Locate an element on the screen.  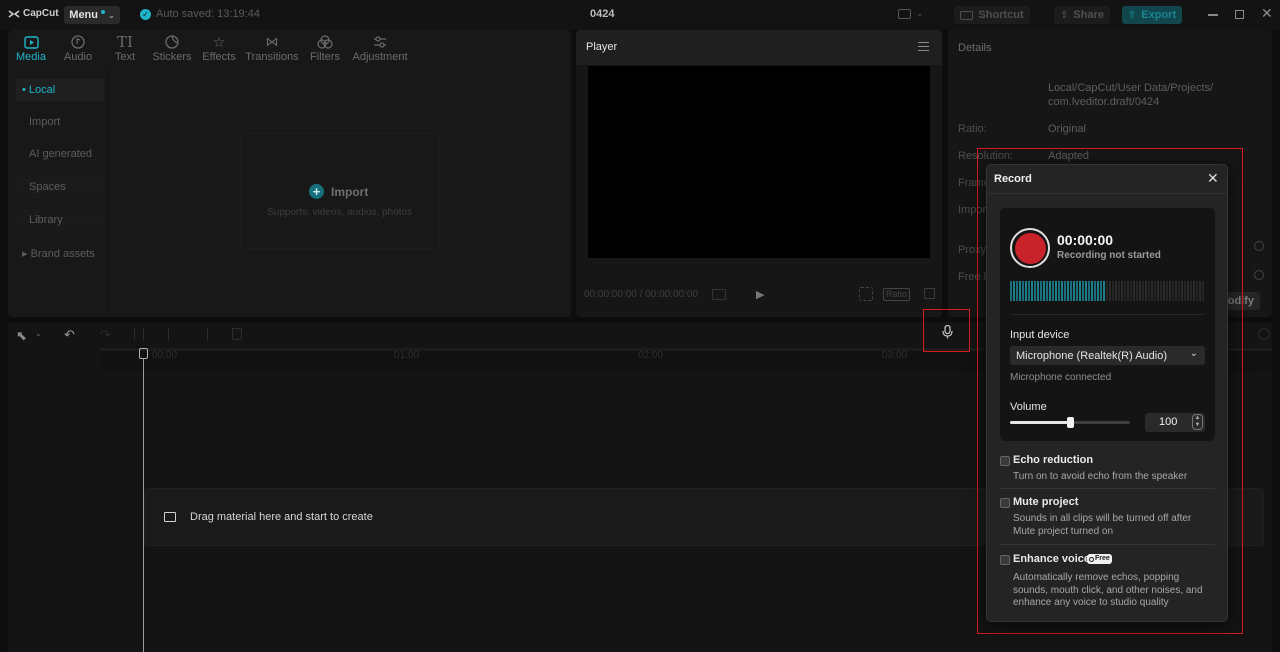
tab-label: Text is located at coordinates (125, 57).